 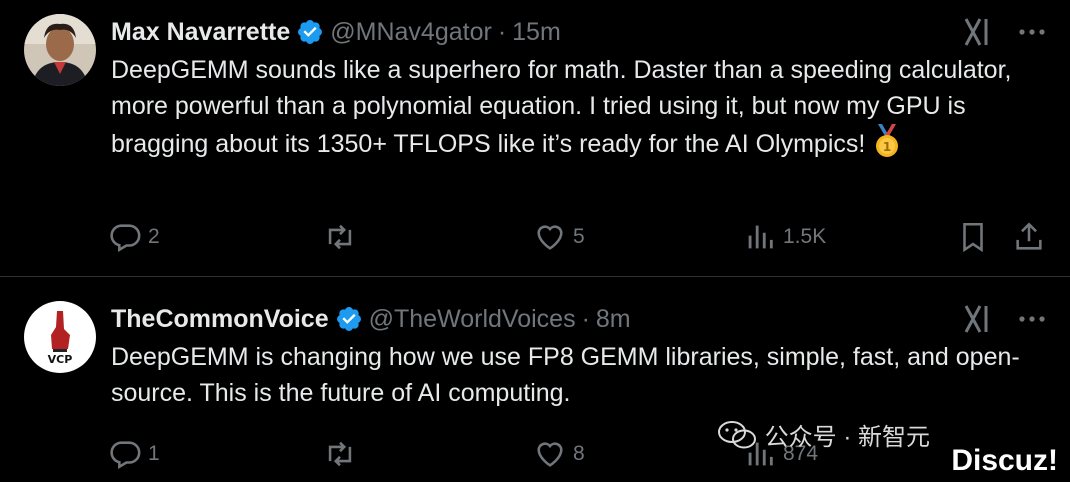 I want to click on share-button, so click(x=1029, y=237).